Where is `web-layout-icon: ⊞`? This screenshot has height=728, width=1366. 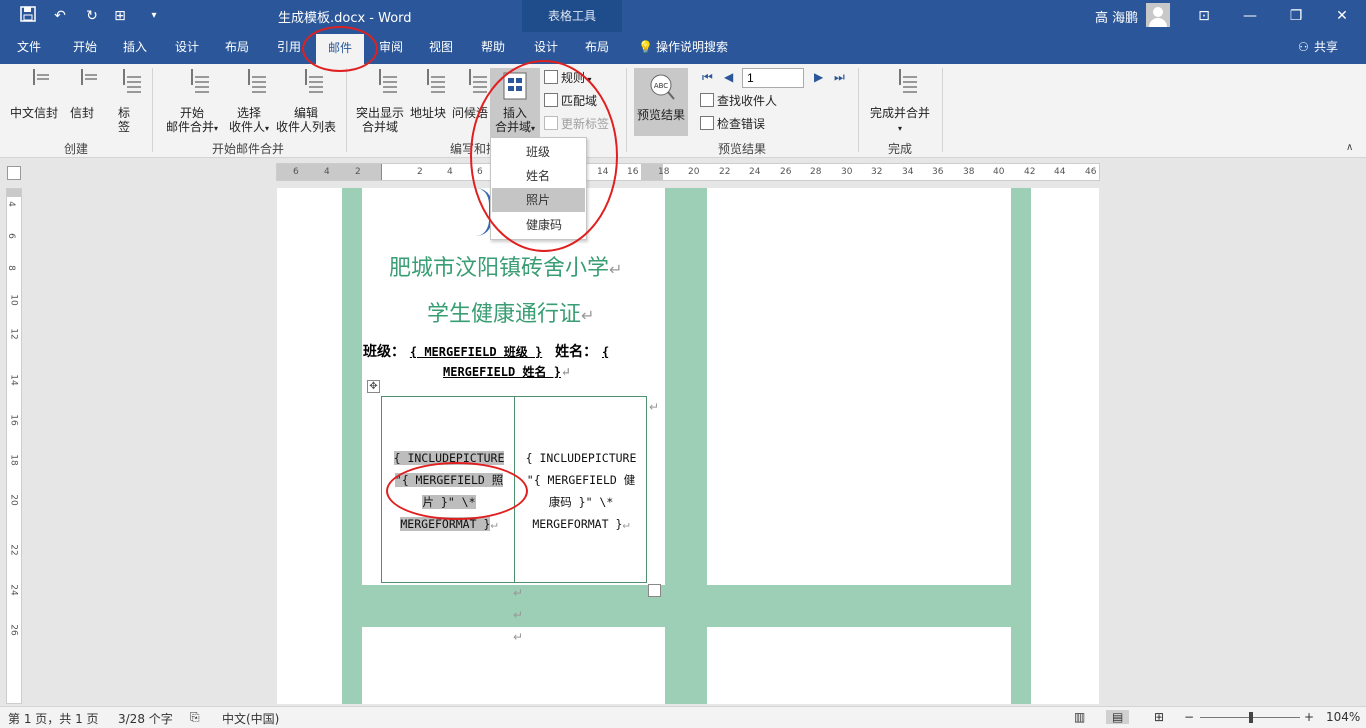
web-layout-icon: ⊞ is located at coordinates (1159, 717).